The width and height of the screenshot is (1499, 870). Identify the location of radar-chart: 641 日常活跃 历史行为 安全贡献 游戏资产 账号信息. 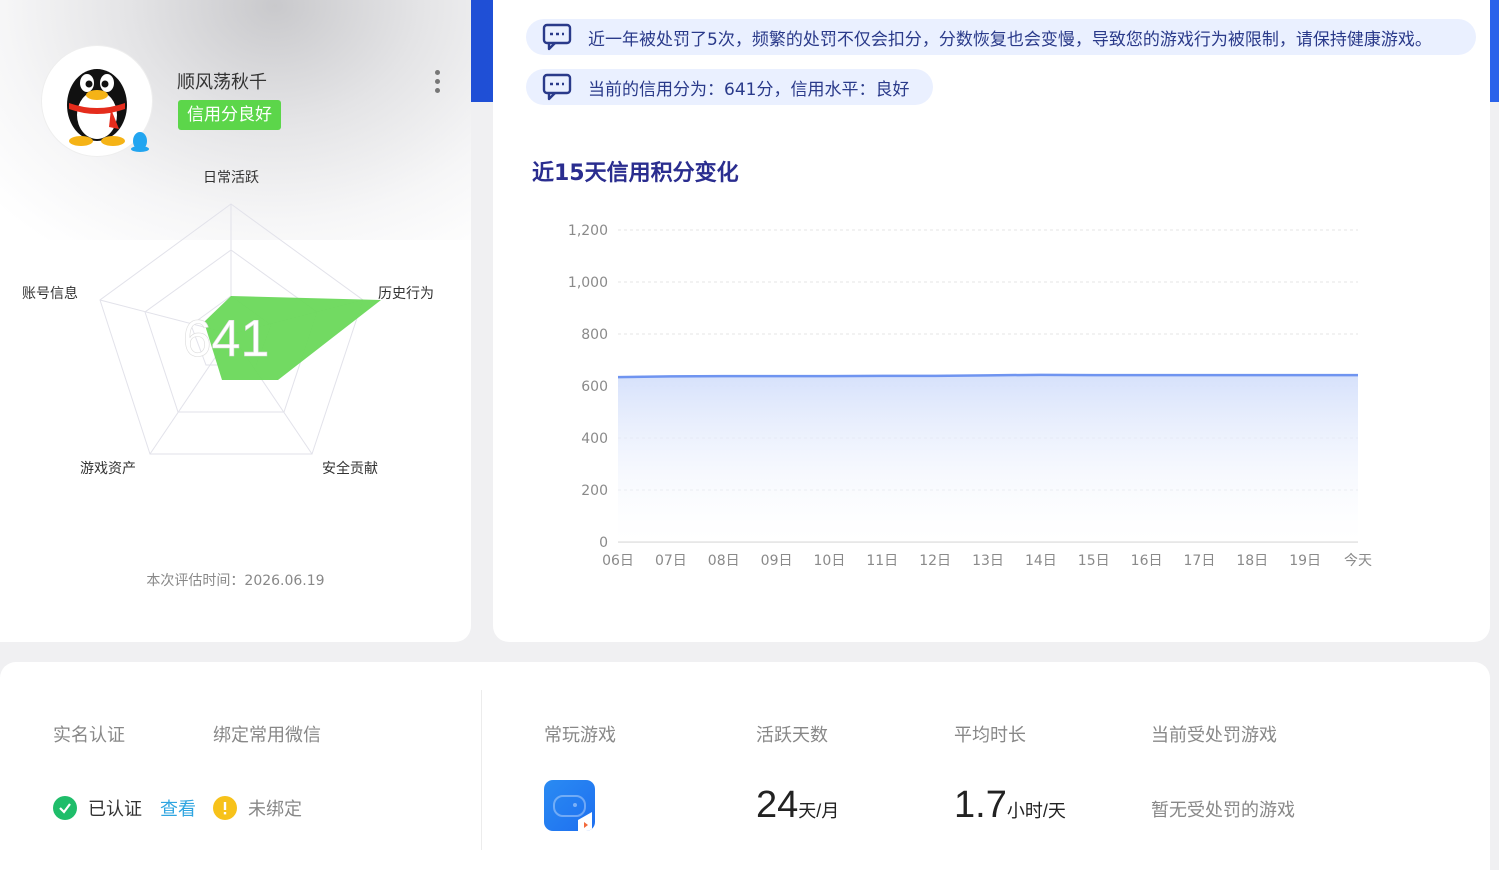
(228, 323).